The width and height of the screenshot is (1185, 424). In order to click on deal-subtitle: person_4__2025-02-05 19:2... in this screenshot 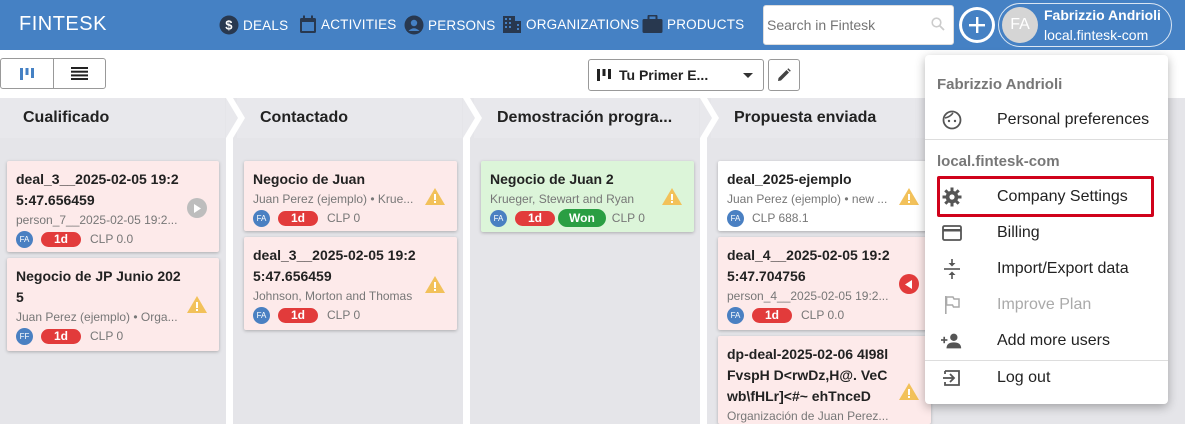, I will do `click(808, 296)`.